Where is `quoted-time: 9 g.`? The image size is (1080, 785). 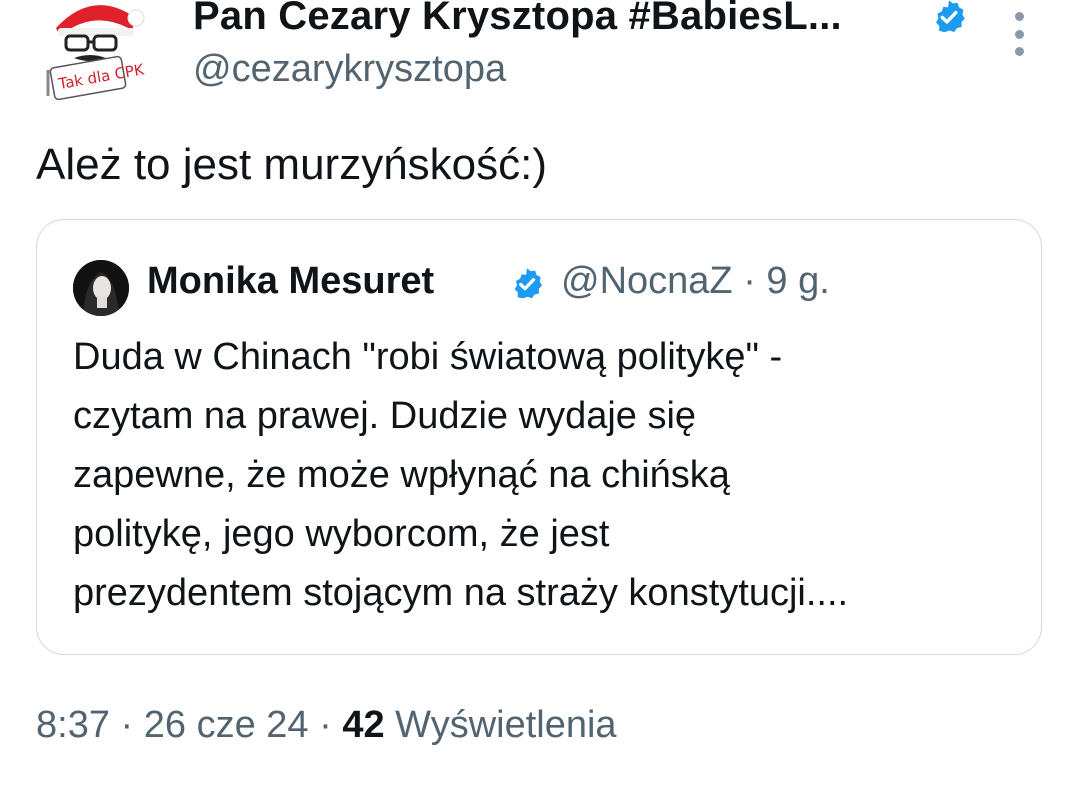
quoted-time: 9 g. is located at coordinates (797, 281).